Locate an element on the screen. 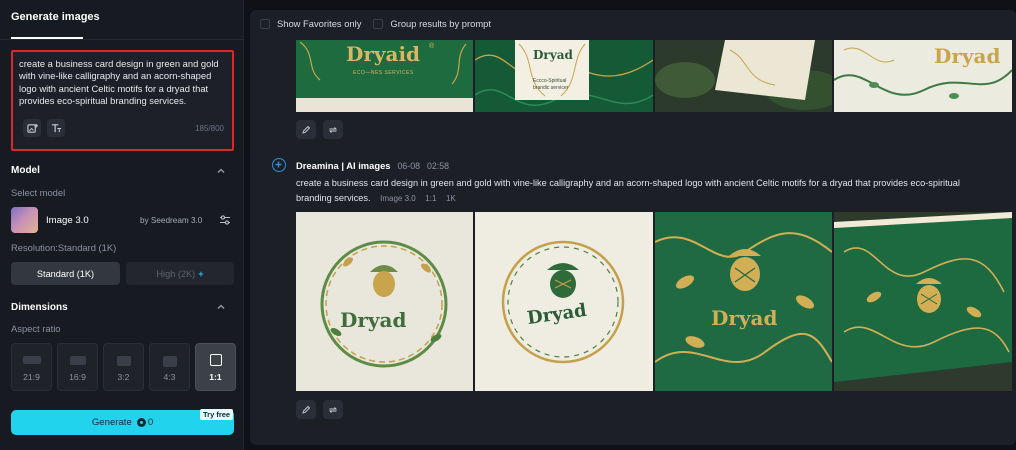  resolution-high-button: High (2K) + is located at coordinates (180, 273).